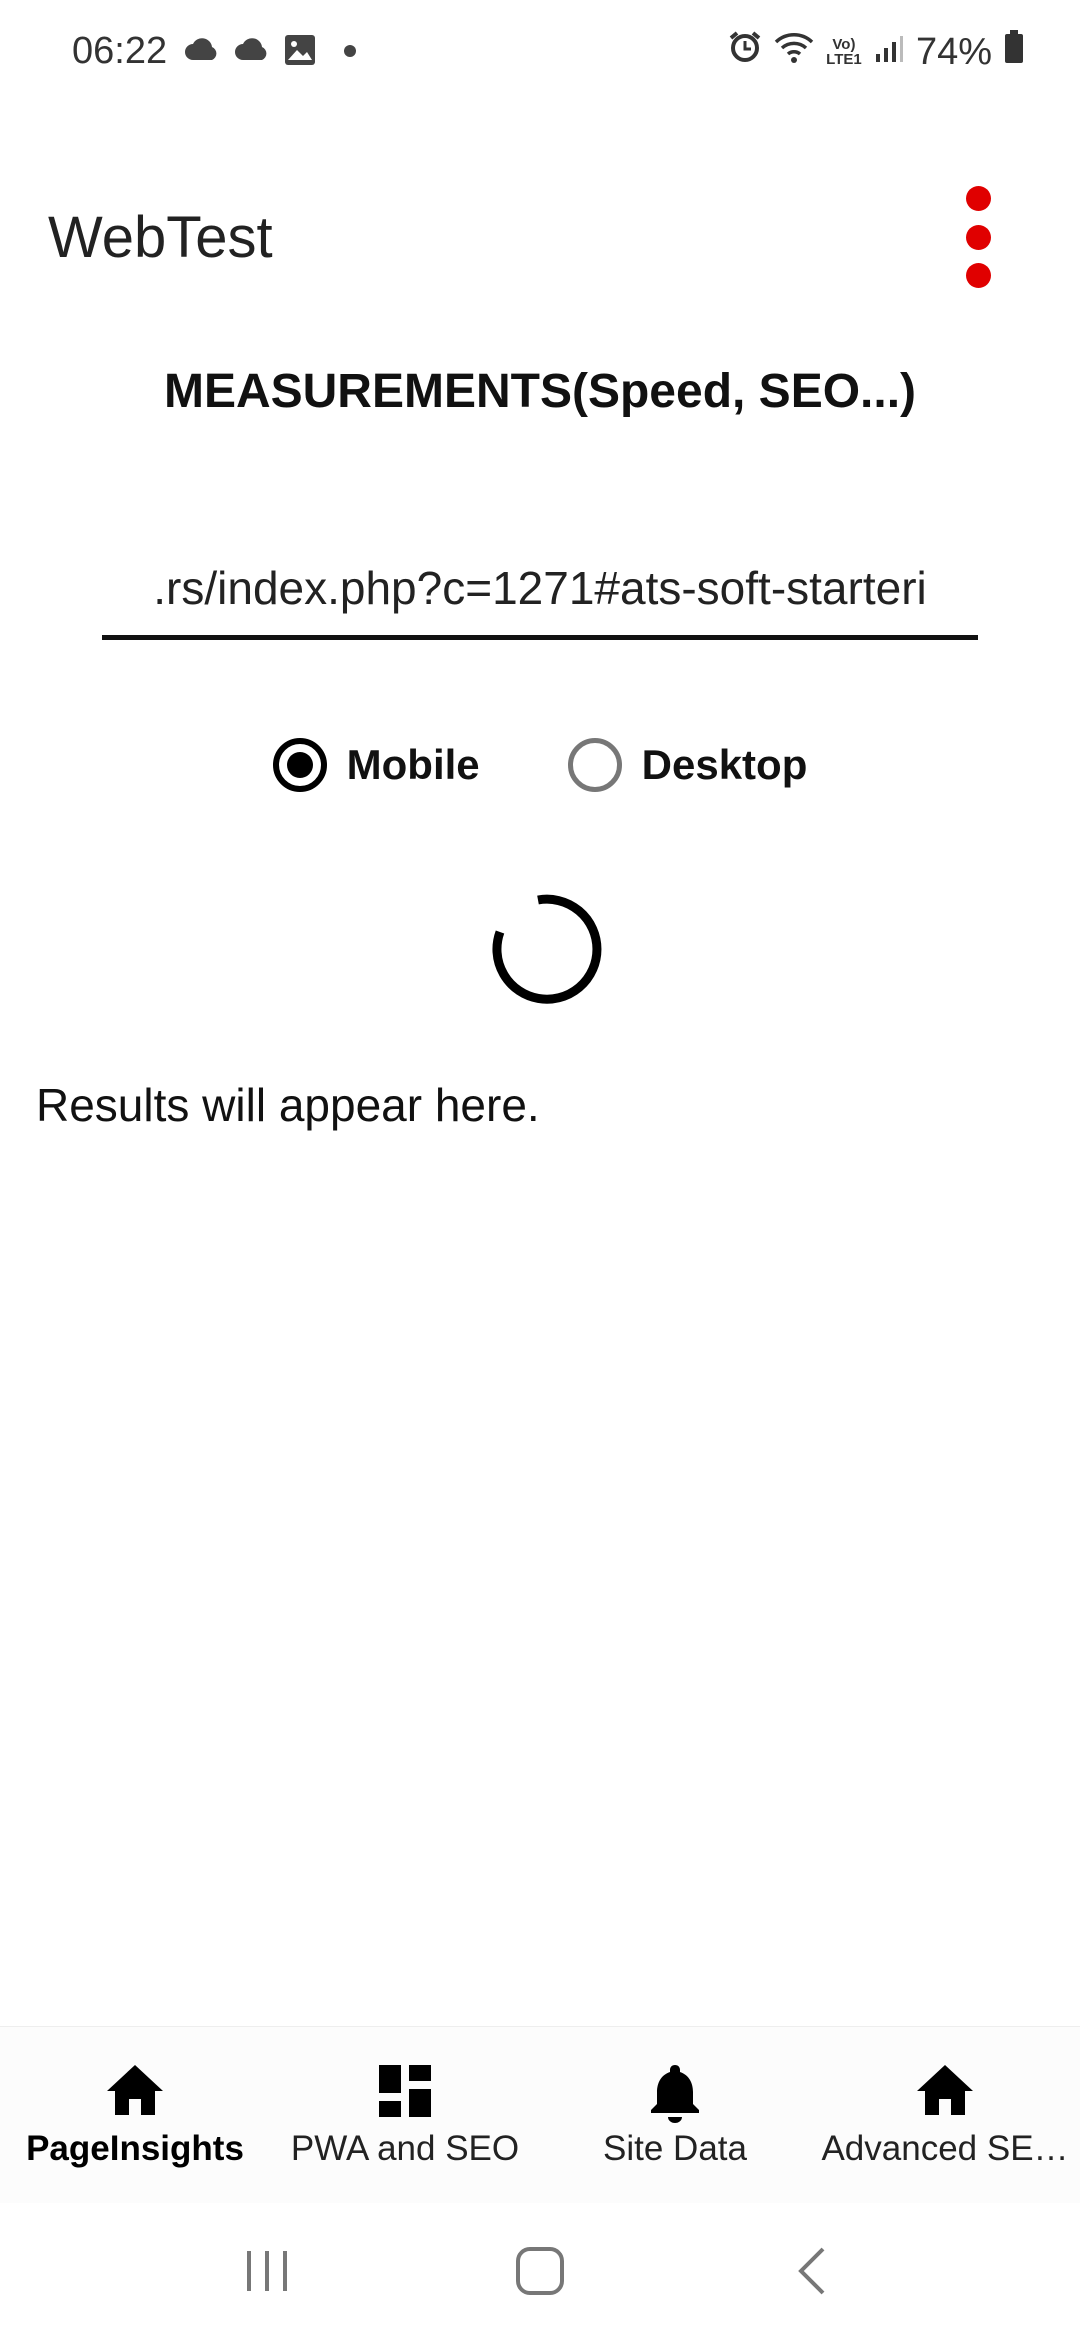  Describe the element at coordinates (413, 764) in the screenshot. I see `radio-mobile-label: Mobile` at that location.